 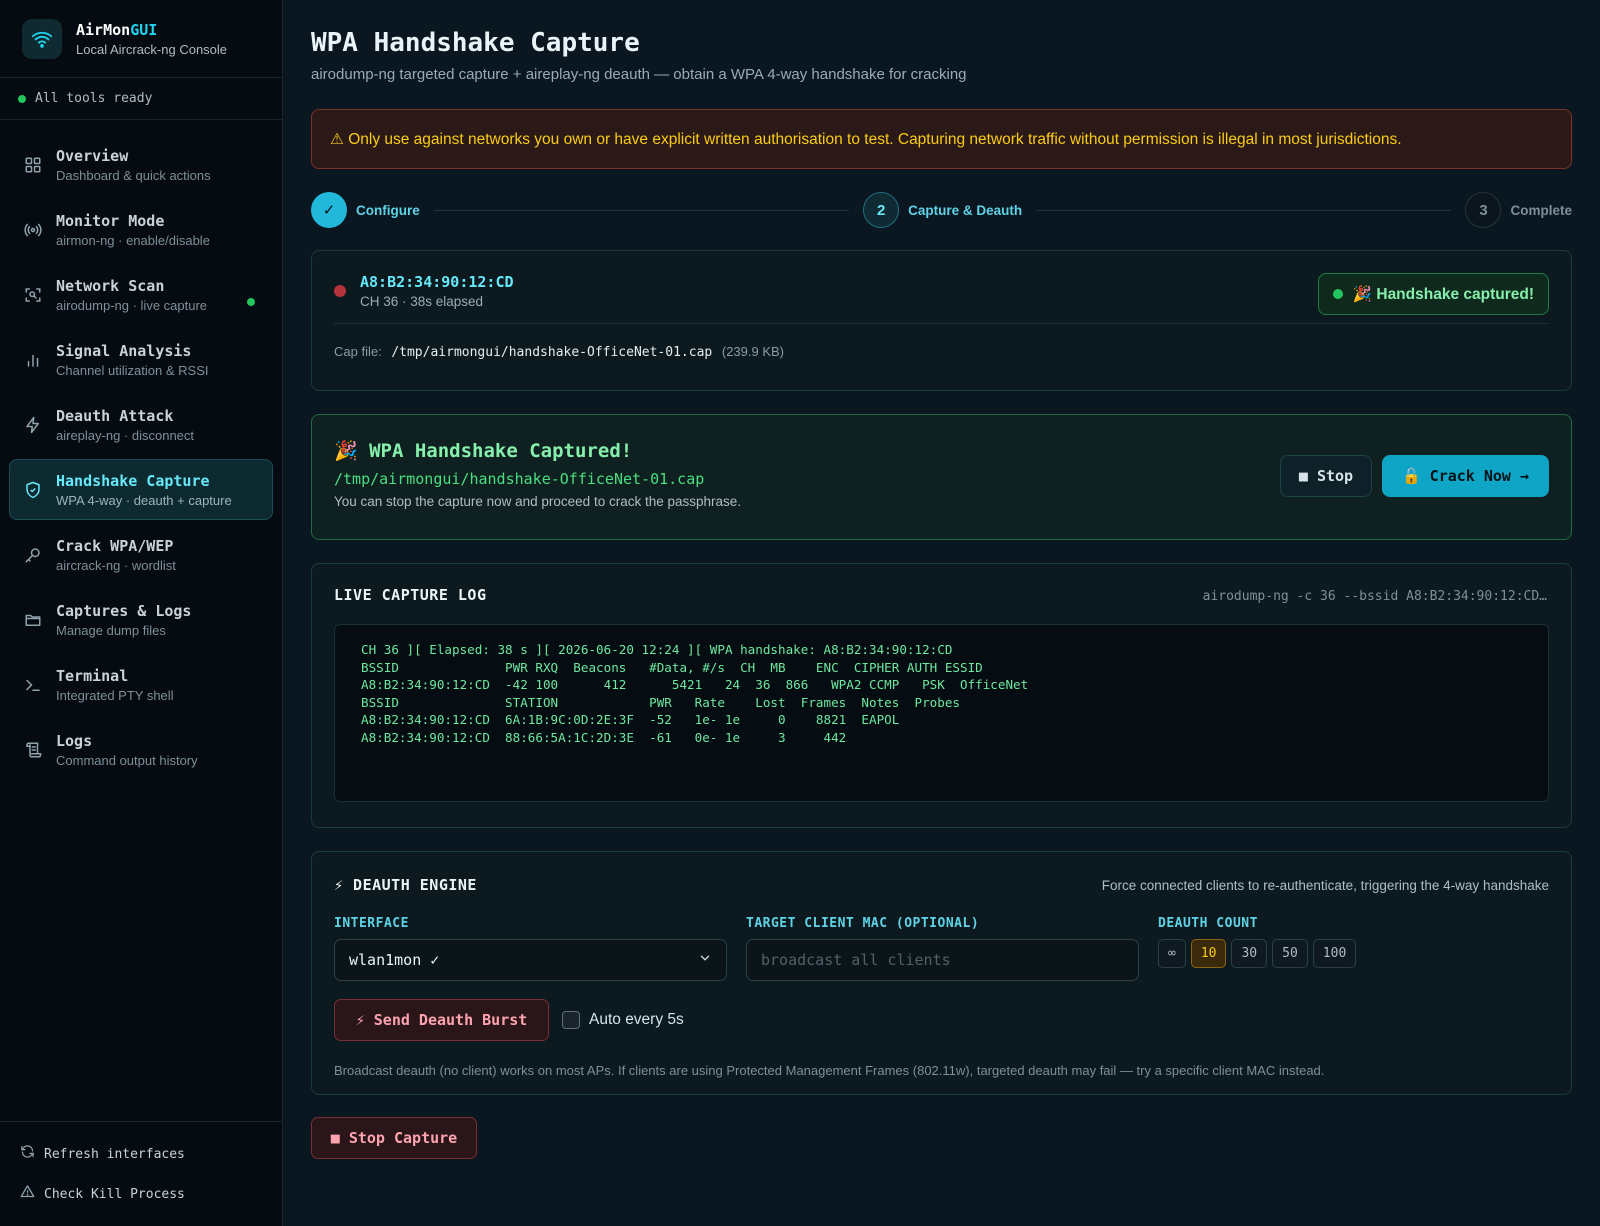 What do you see at coordinates (1172, 953) in the screenshot?
I see `count-option-infinite: ∞` at bounding box center [1172, 953].